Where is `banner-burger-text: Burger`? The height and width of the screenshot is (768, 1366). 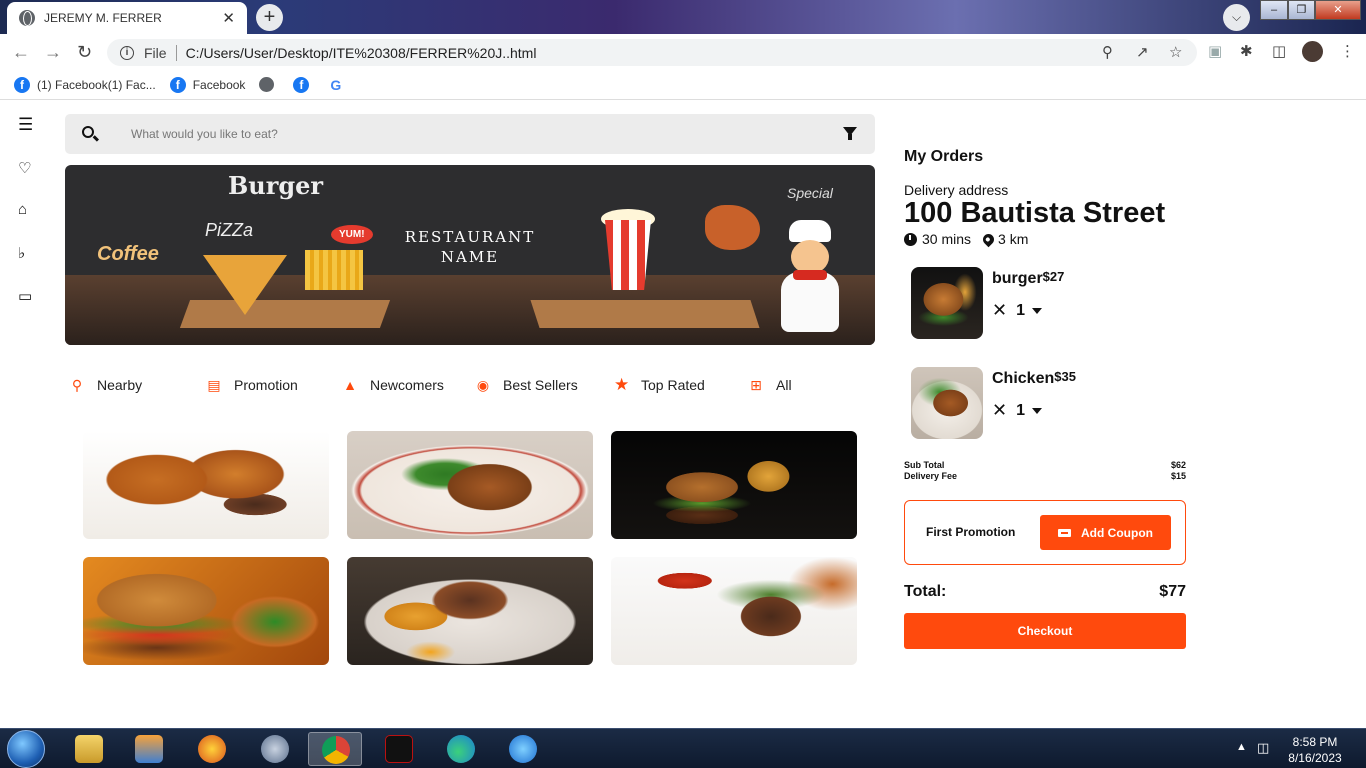 banner-burger-text: Burger is located at coordinates (276, 185).